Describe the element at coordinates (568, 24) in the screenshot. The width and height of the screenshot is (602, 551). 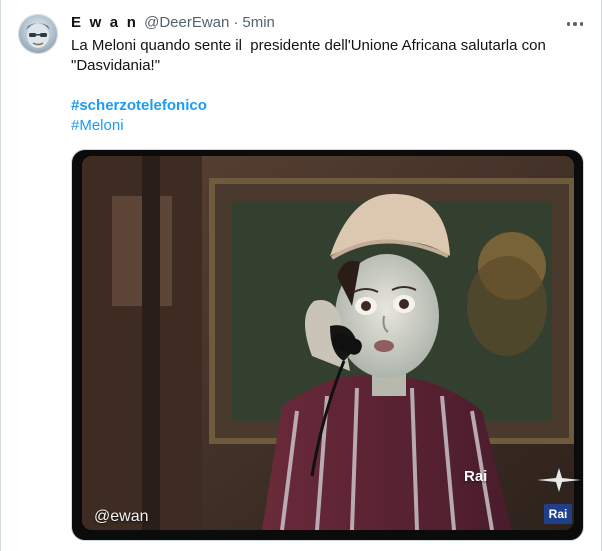
I see `more-horizontal-icon` at that location.